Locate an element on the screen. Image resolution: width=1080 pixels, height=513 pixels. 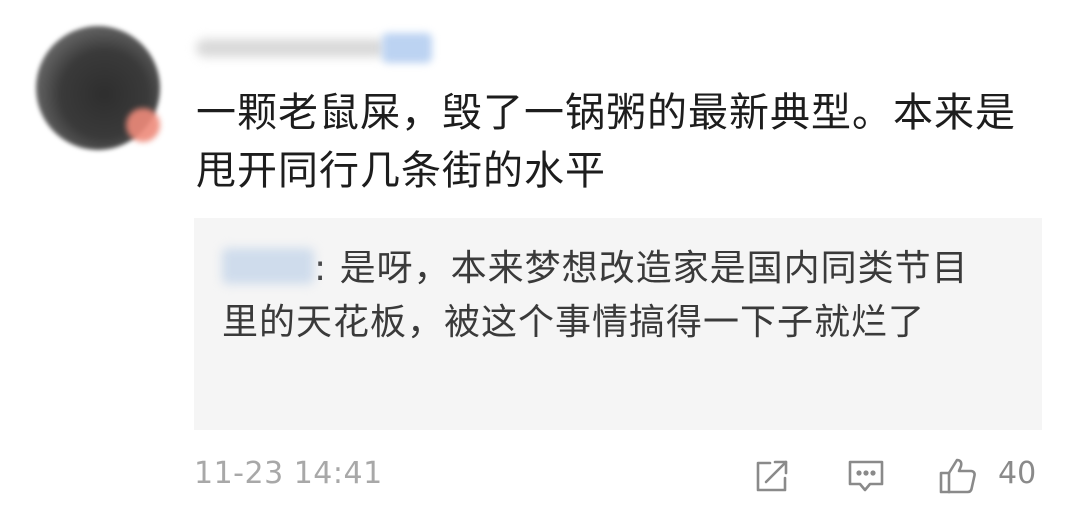
username-blurred is located at coordinates (291, 48).